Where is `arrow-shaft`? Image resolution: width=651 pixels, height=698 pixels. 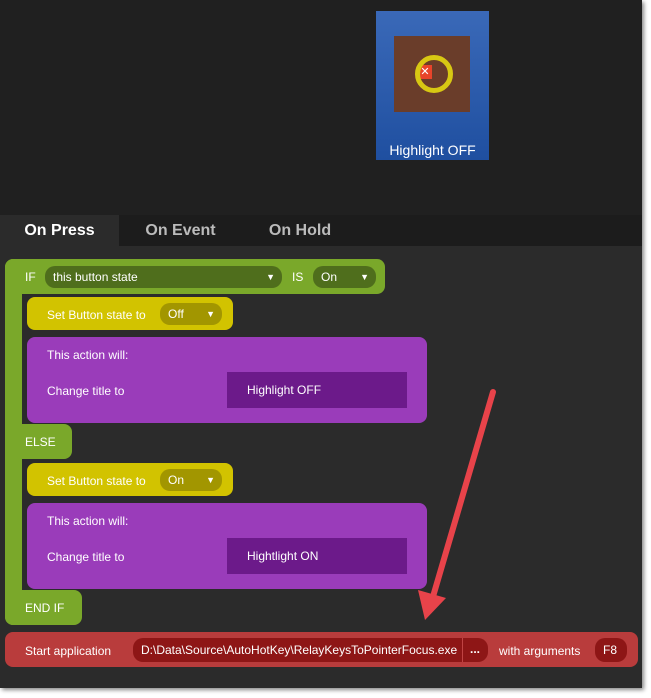
arrow-shaft is located at coordinates (462, 496).